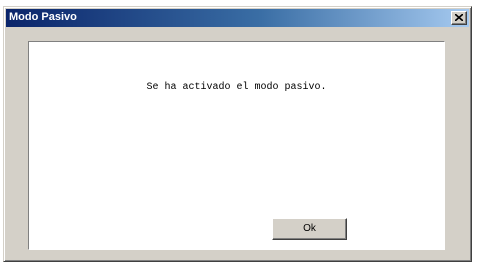 This screenshot has height=267, width=478. What do you see at coordinates (236, 87) in the screenshot?
I see `message-text: Se ha activado el modo pasivo.` at bounding box center [236, 87].